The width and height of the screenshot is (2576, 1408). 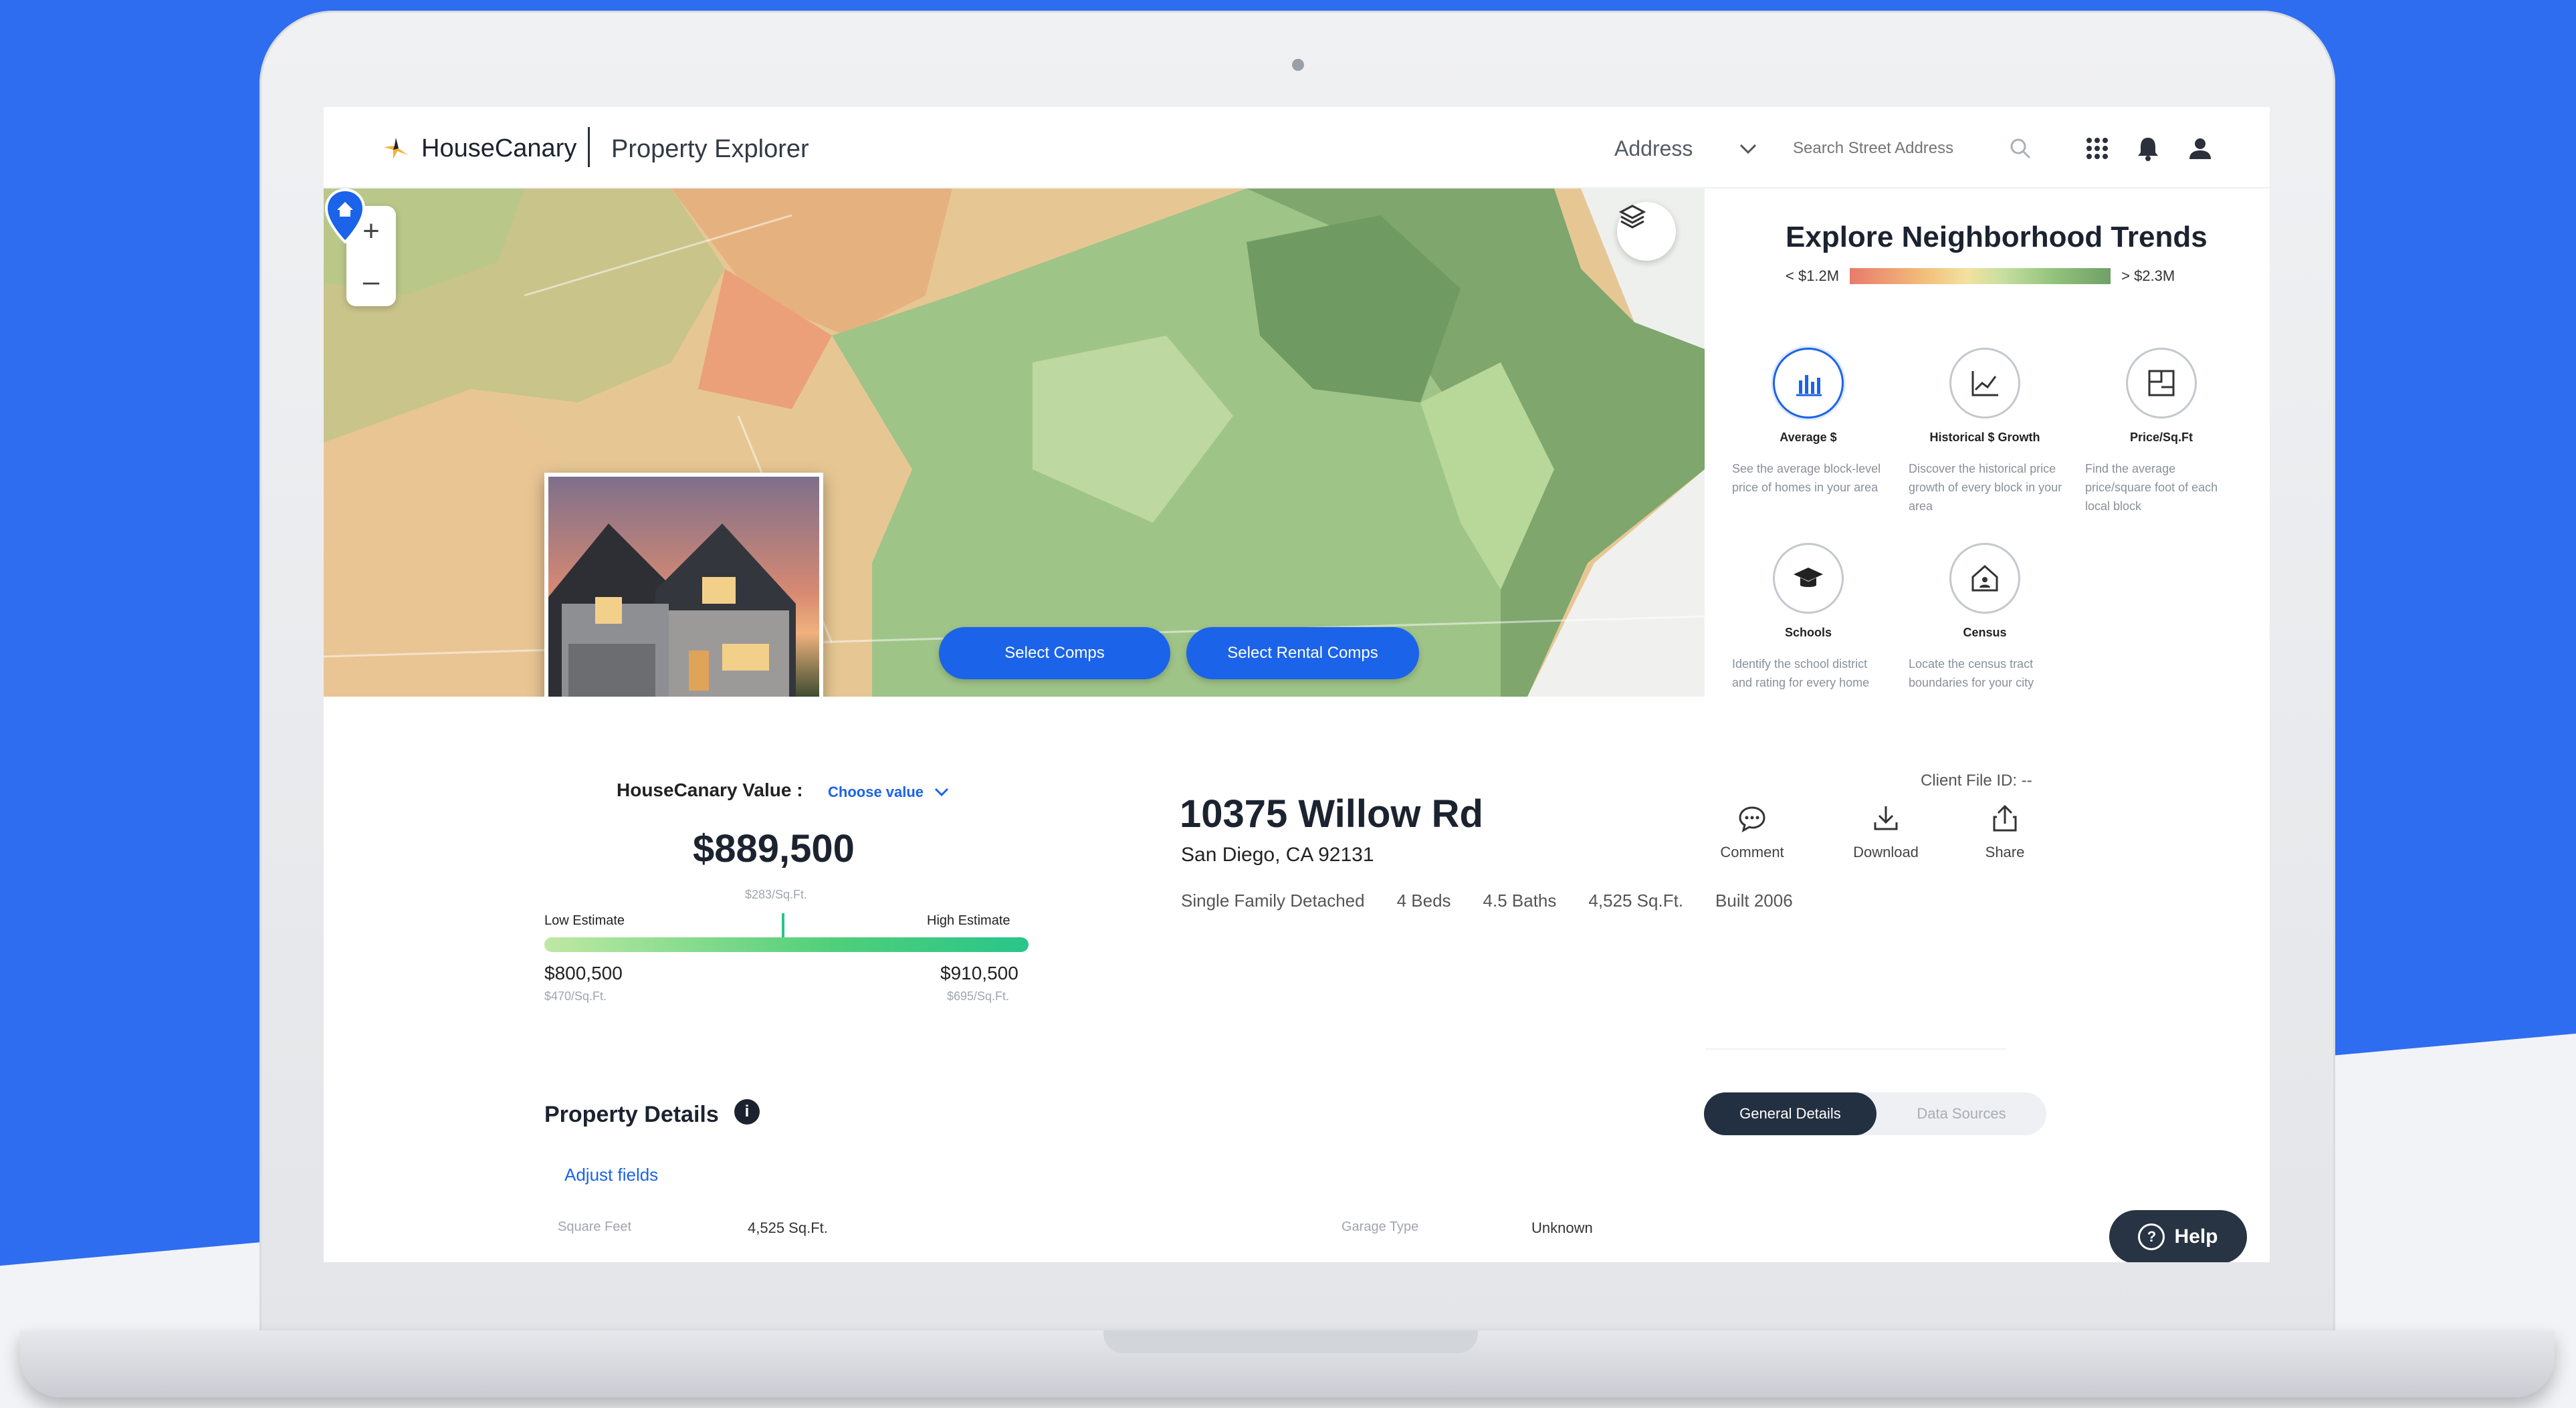 I want to click on bar-chart-icon, so click(x=1809, y=386).